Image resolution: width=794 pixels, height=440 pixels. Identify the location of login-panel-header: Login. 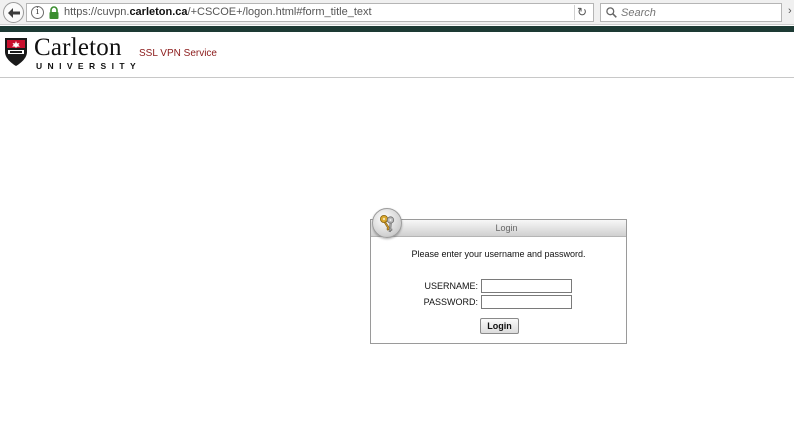
(498, 228).